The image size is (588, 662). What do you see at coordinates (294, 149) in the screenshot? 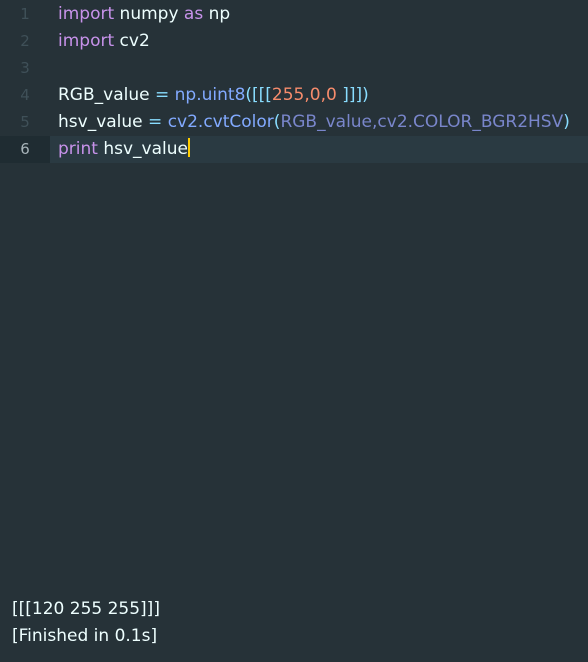
I see `code-line-6: 6 print hsv_value` at bounding box center [294, 149].